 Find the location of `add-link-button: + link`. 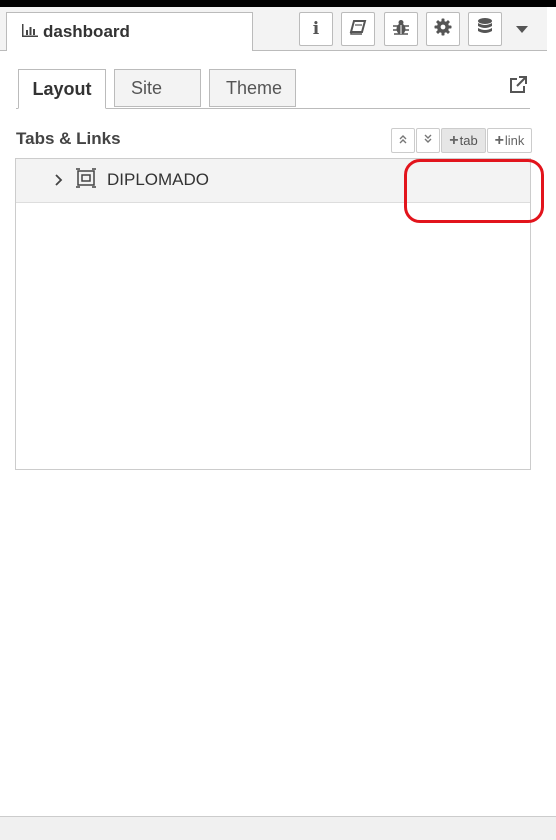

add-link-button: + link is located at coordinates (509, 140).